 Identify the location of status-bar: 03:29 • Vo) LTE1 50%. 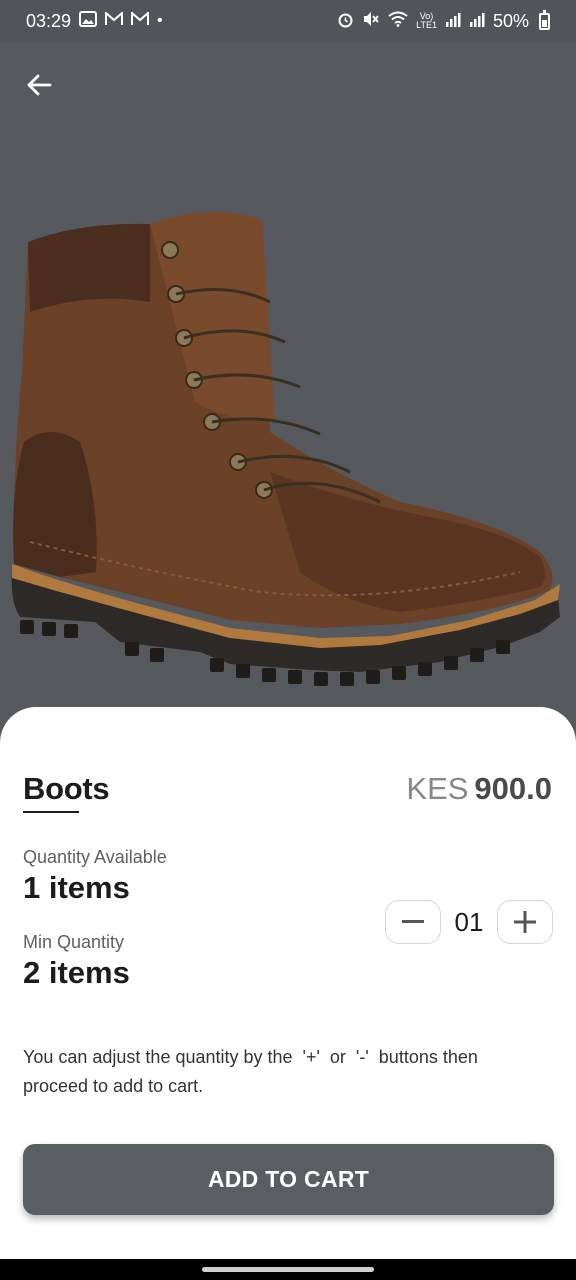
(288, 21).